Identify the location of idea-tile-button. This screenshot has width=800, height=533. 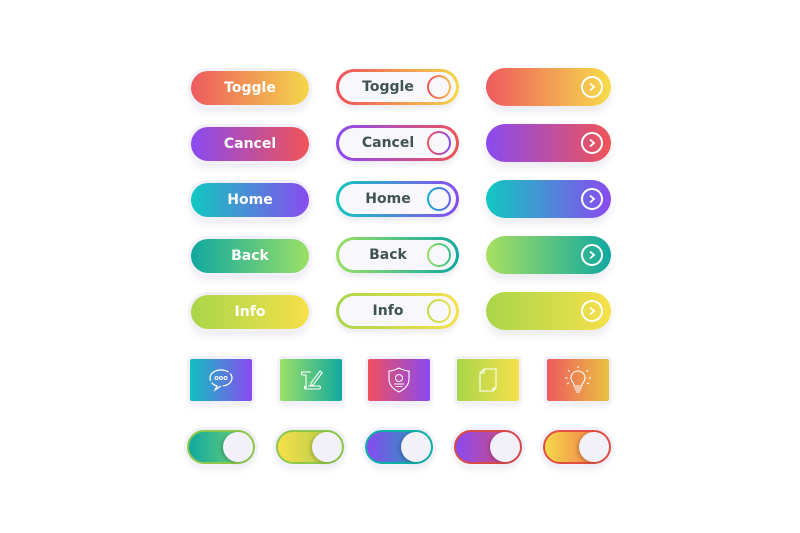
(578, 380).